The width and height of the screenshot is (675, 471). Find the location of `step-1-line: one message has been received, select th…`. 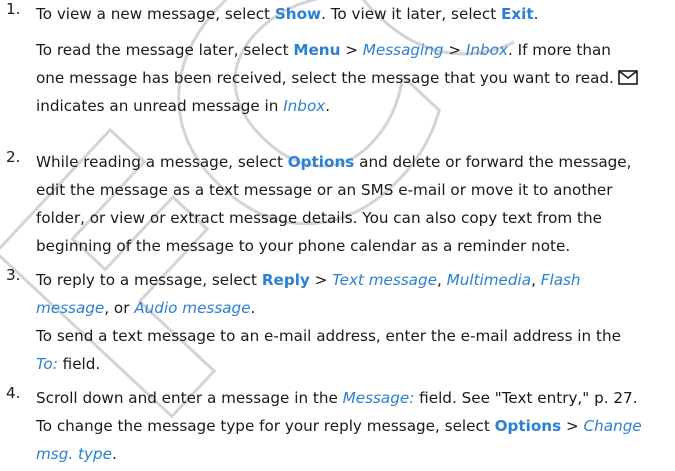

step-1-line: one message has been received, select th… is located at coordinates (354, 78).